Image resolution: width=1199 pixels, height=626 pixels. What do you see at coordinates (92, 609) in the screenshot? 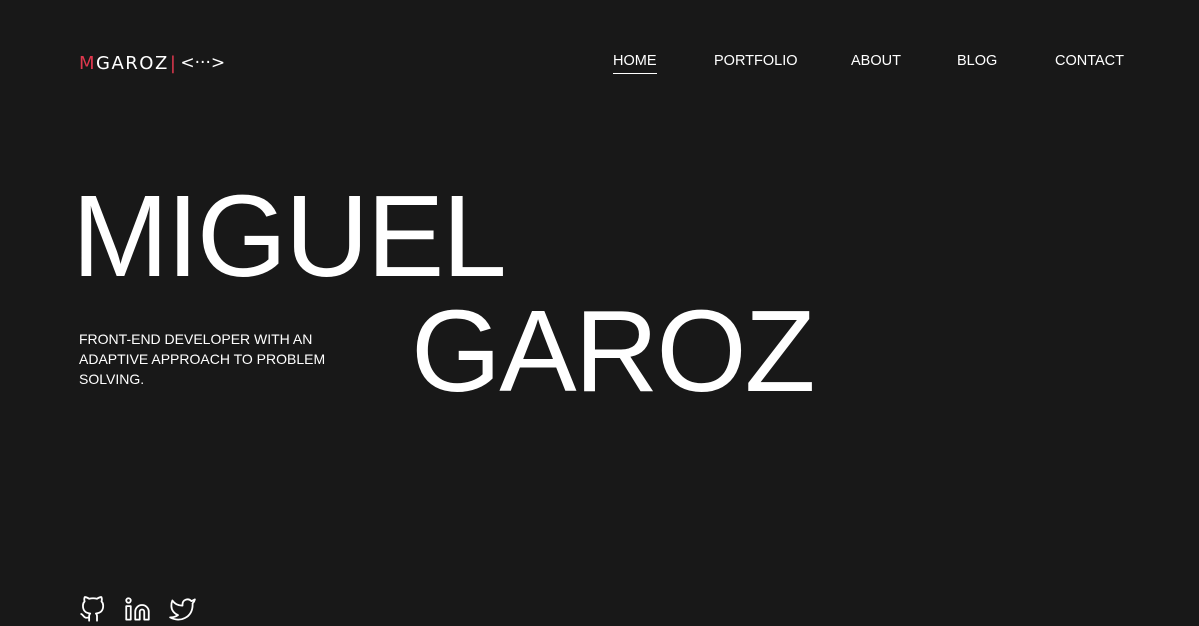
I see `github-icon` at bounding box center [92, 609].